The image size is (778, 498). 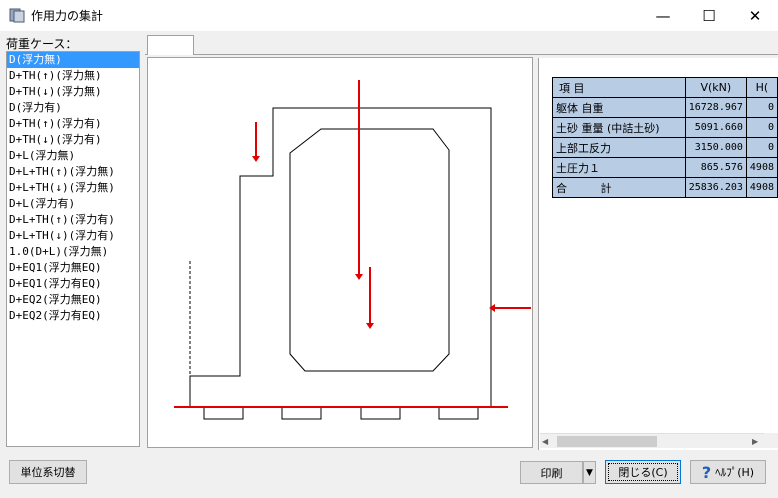 What do you see at coordinates (619, 107) in the screenshot?
I see `row-label: 躯体 自重` at bounding box center [619, 107].